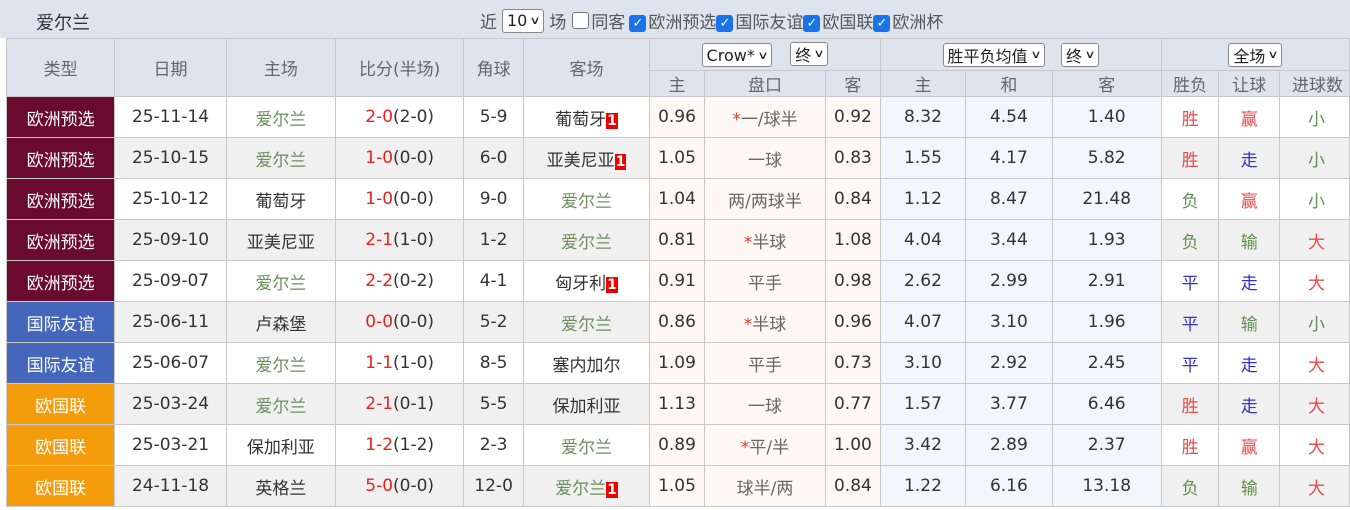 The height and width of the screenshot is (510, 1350). Describe the element at coordinates (414, 322) in the screenshot. I see `half-time-score: (0-0)` at that location.